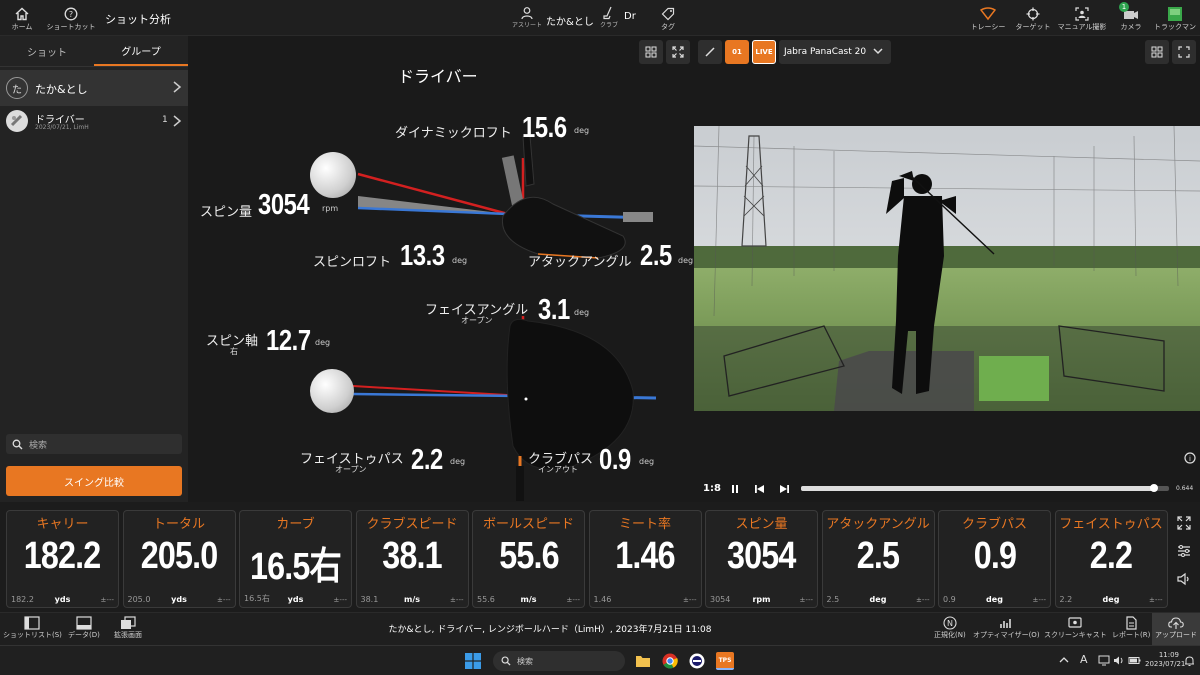  What do you see at coordinates (94, 481) in the screenshot?
I see `swing-compare-button: スイング比較` at bounding box center [94, 481].